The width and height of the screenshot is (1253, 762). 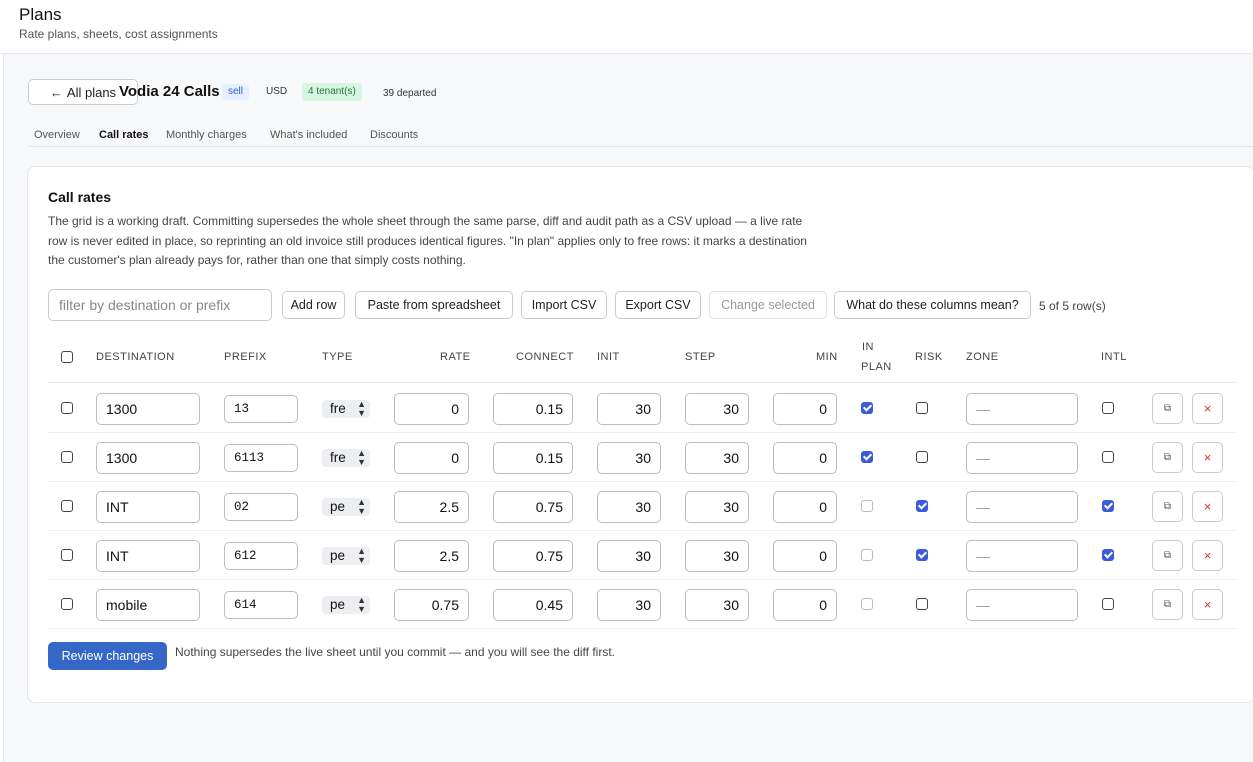 What do you see at coordinates (308, 135) in the screenshot?
I see `tab-whats-included: What's included` at bounding box center [308, 135].